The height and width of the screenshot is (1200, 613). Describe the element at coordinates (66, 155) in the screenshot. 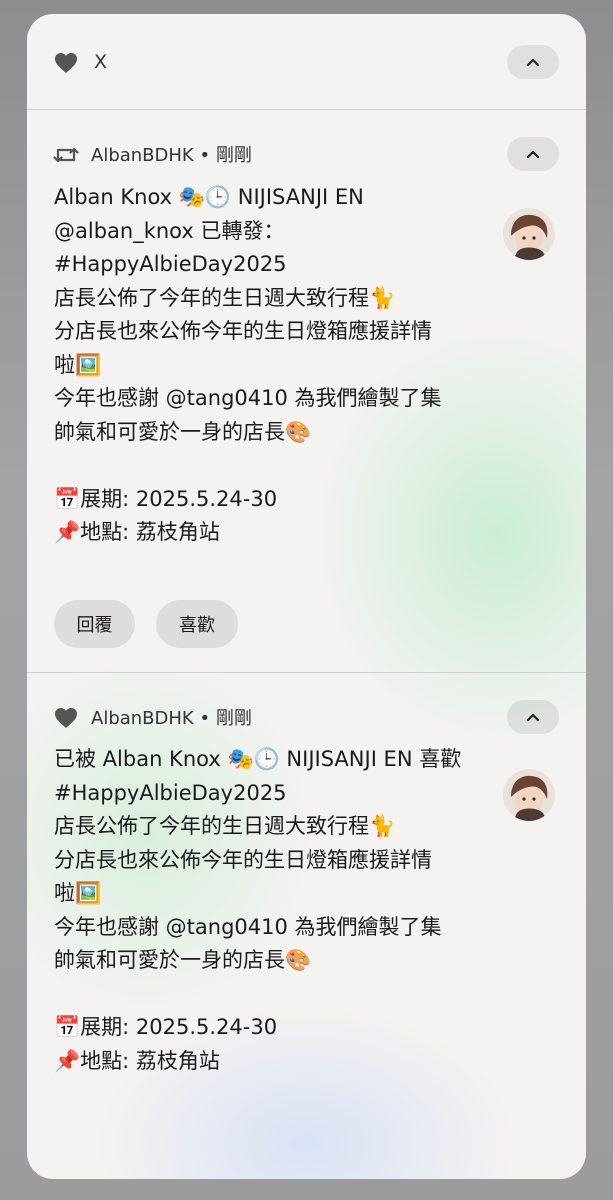

I see `repost-icon` at that location.